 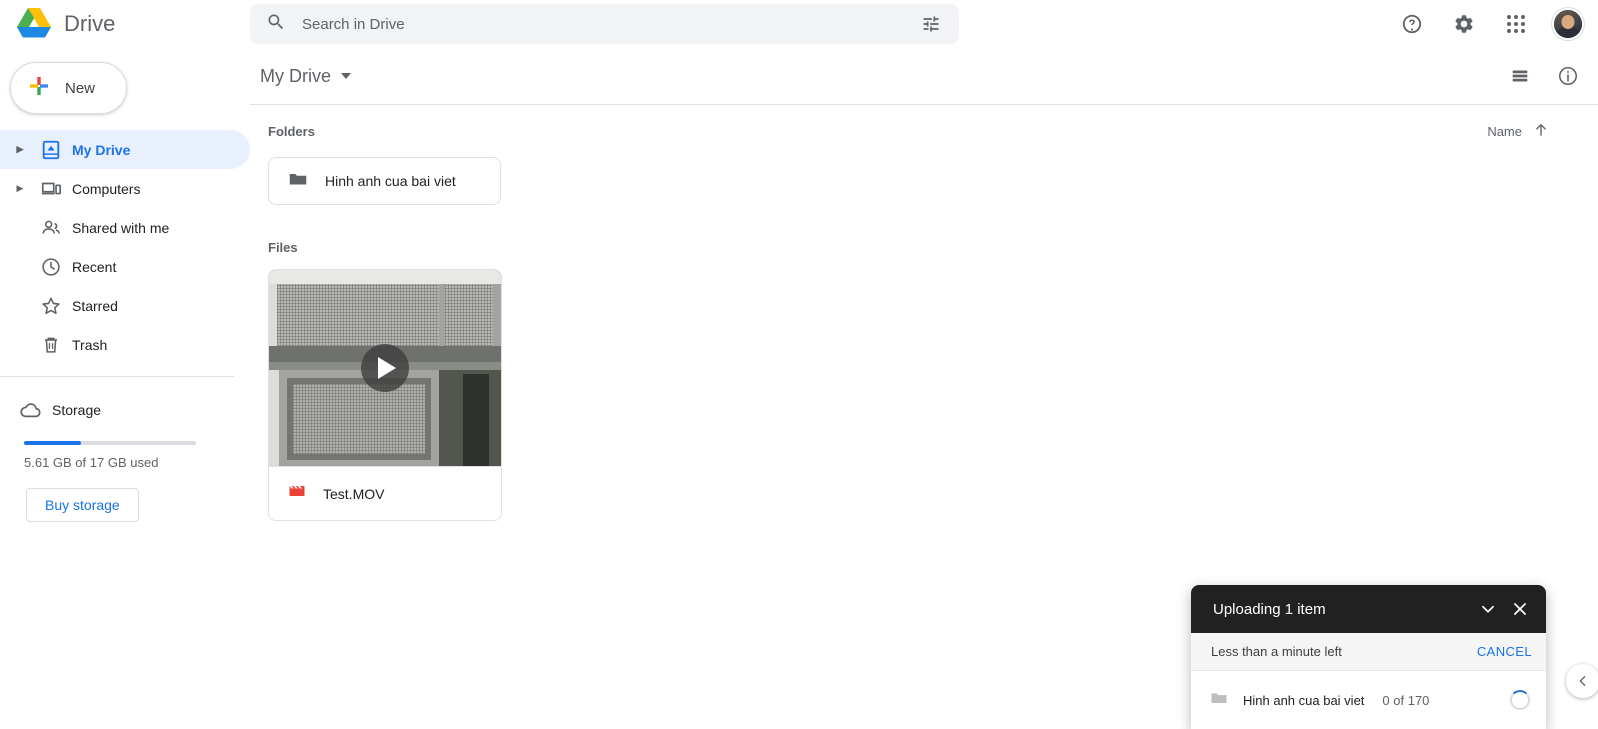 What do you see at coordinates (1504, 131) in the screenshot?
I see `sort-label: Name` at bounding box center [1504, 131].